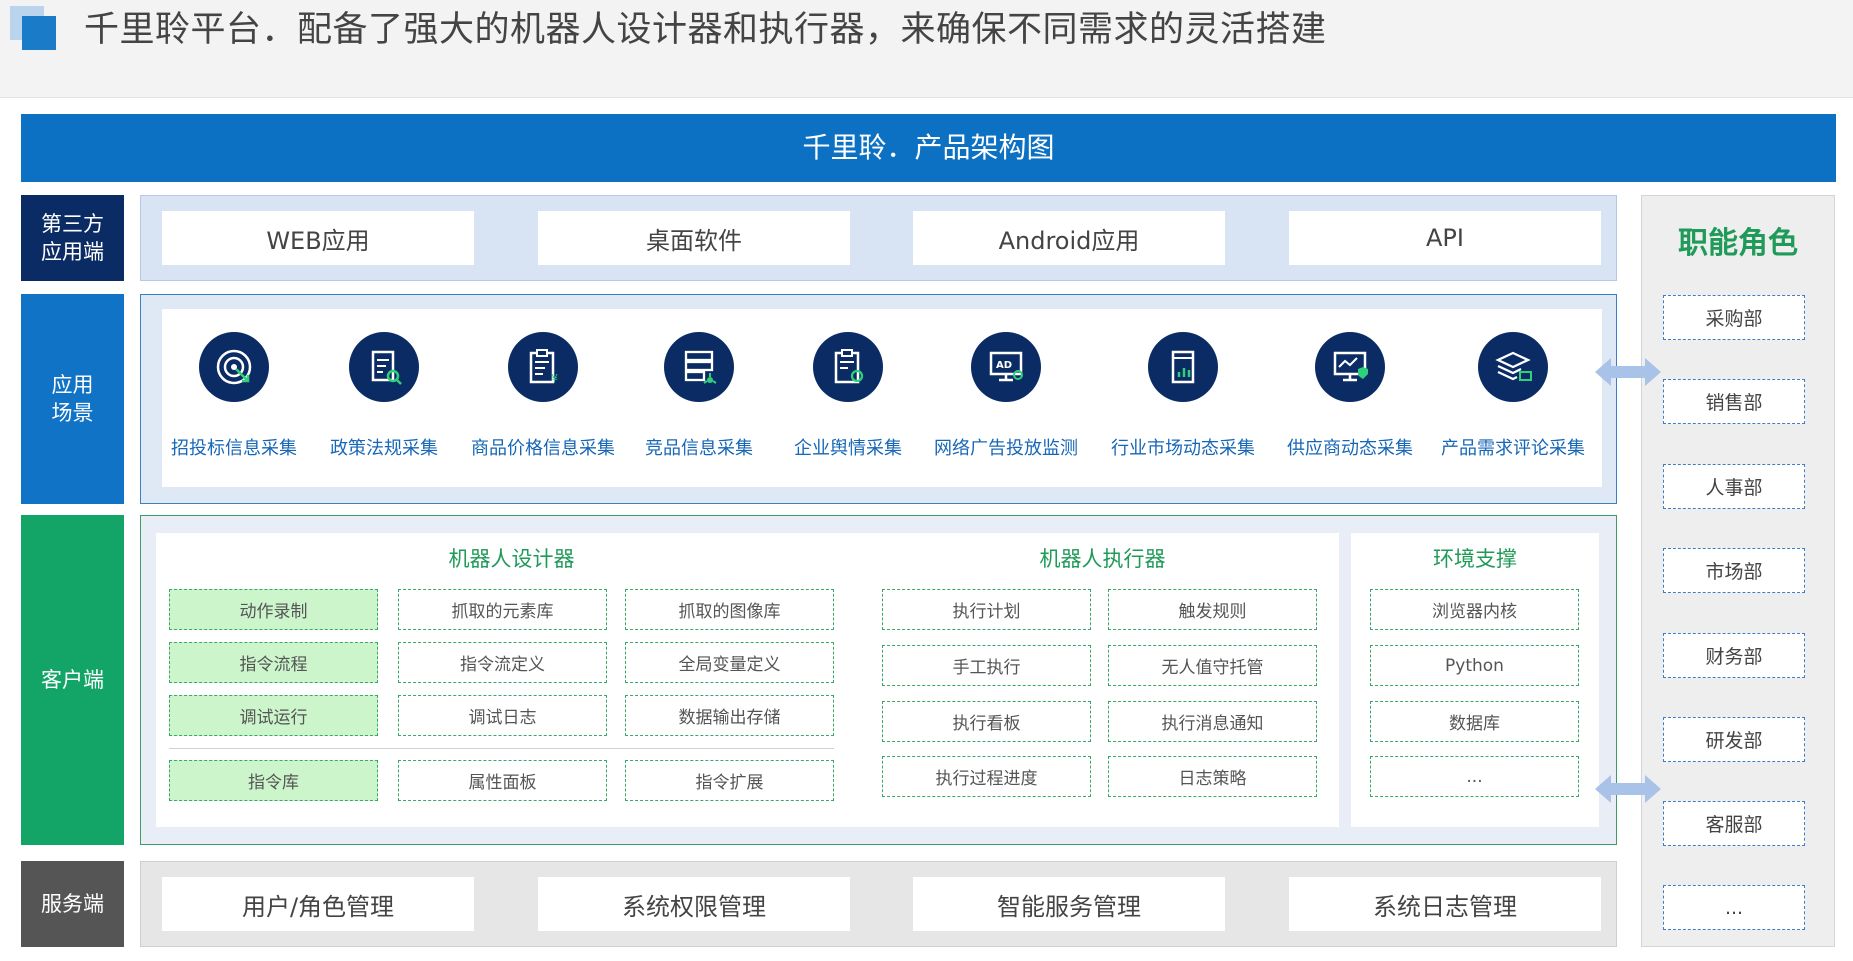 Image resolution: width=1853 pixels, height=961 pixels. Describe the element at coordinates (502, 715) in the screenshot. I see `designer-cell: 调试日志` at that location.